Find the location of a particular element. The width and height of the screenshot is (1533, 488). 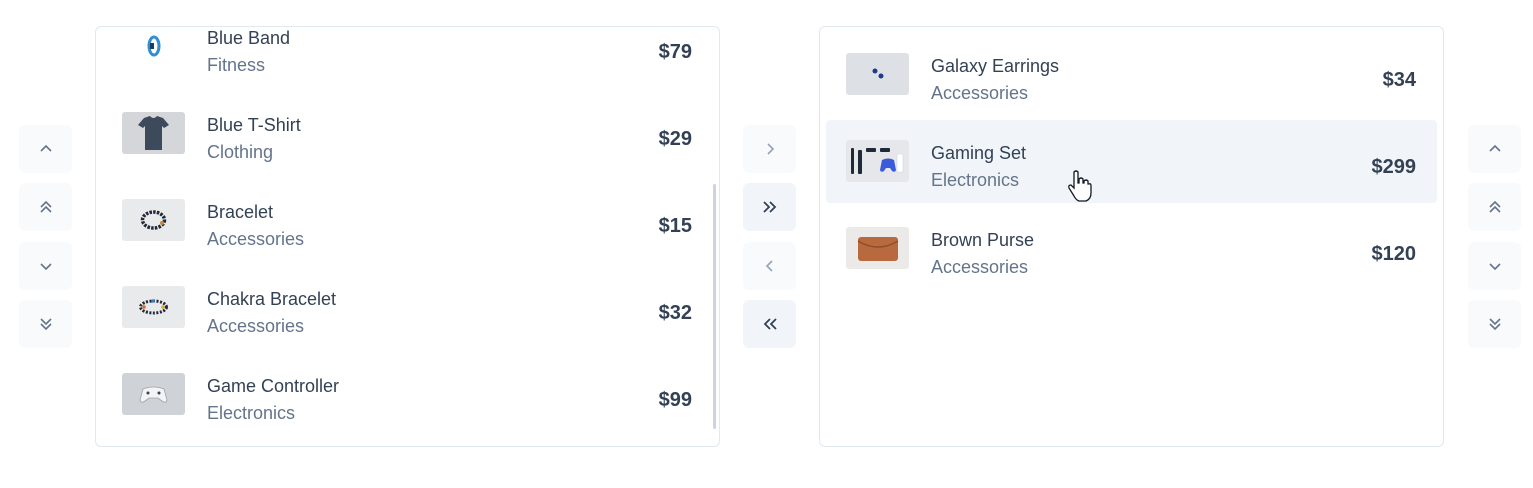

item-category: Clothing is located at coordinates (240, 152).